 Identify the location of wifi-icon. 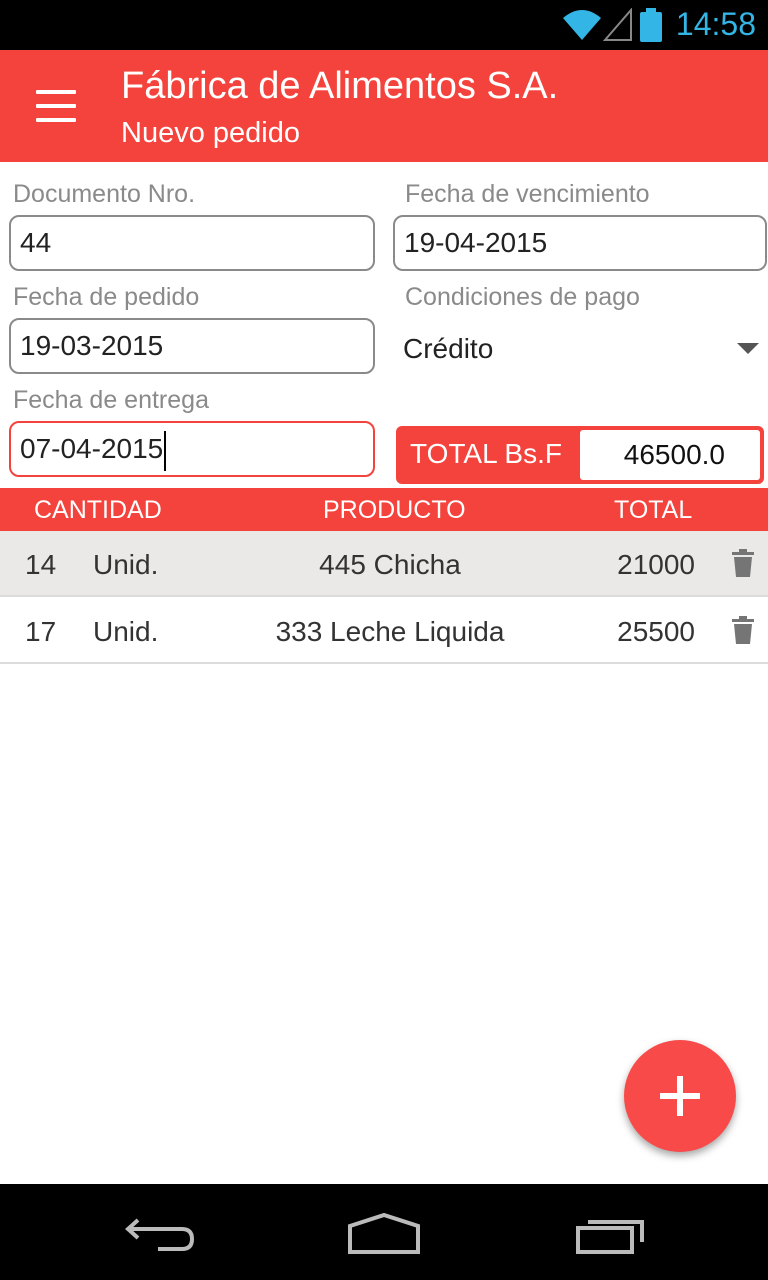
(582, 25).